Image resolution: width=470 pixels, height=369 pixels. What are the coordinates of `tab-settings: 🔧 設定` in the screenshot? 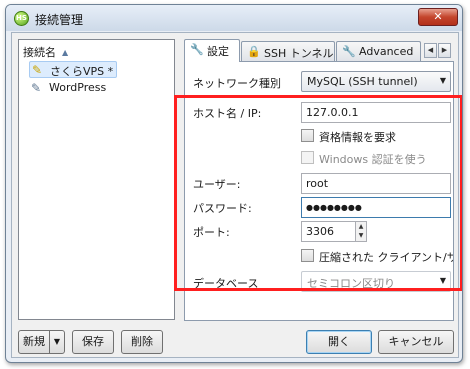 It's located at (212, 50).